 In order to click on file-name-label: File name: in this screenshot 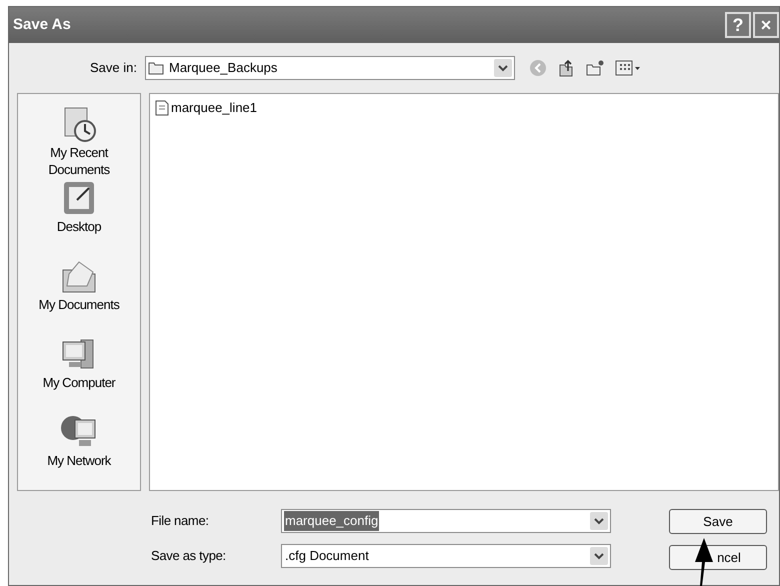, I will do `click(180, 521)`.